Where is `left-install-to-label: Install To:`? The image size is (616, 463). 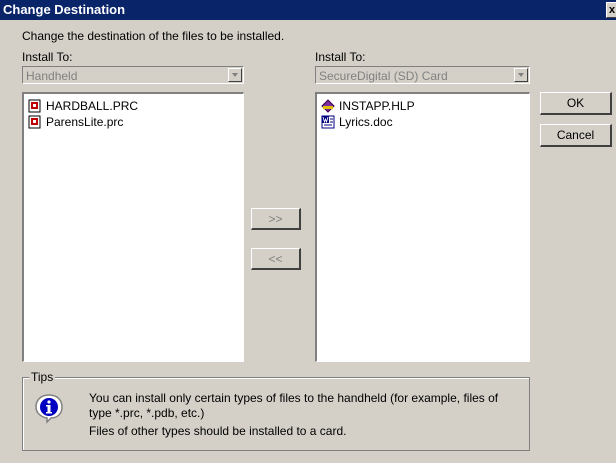
left-install-to-label: Install To: is located at coordinates (47, 57).